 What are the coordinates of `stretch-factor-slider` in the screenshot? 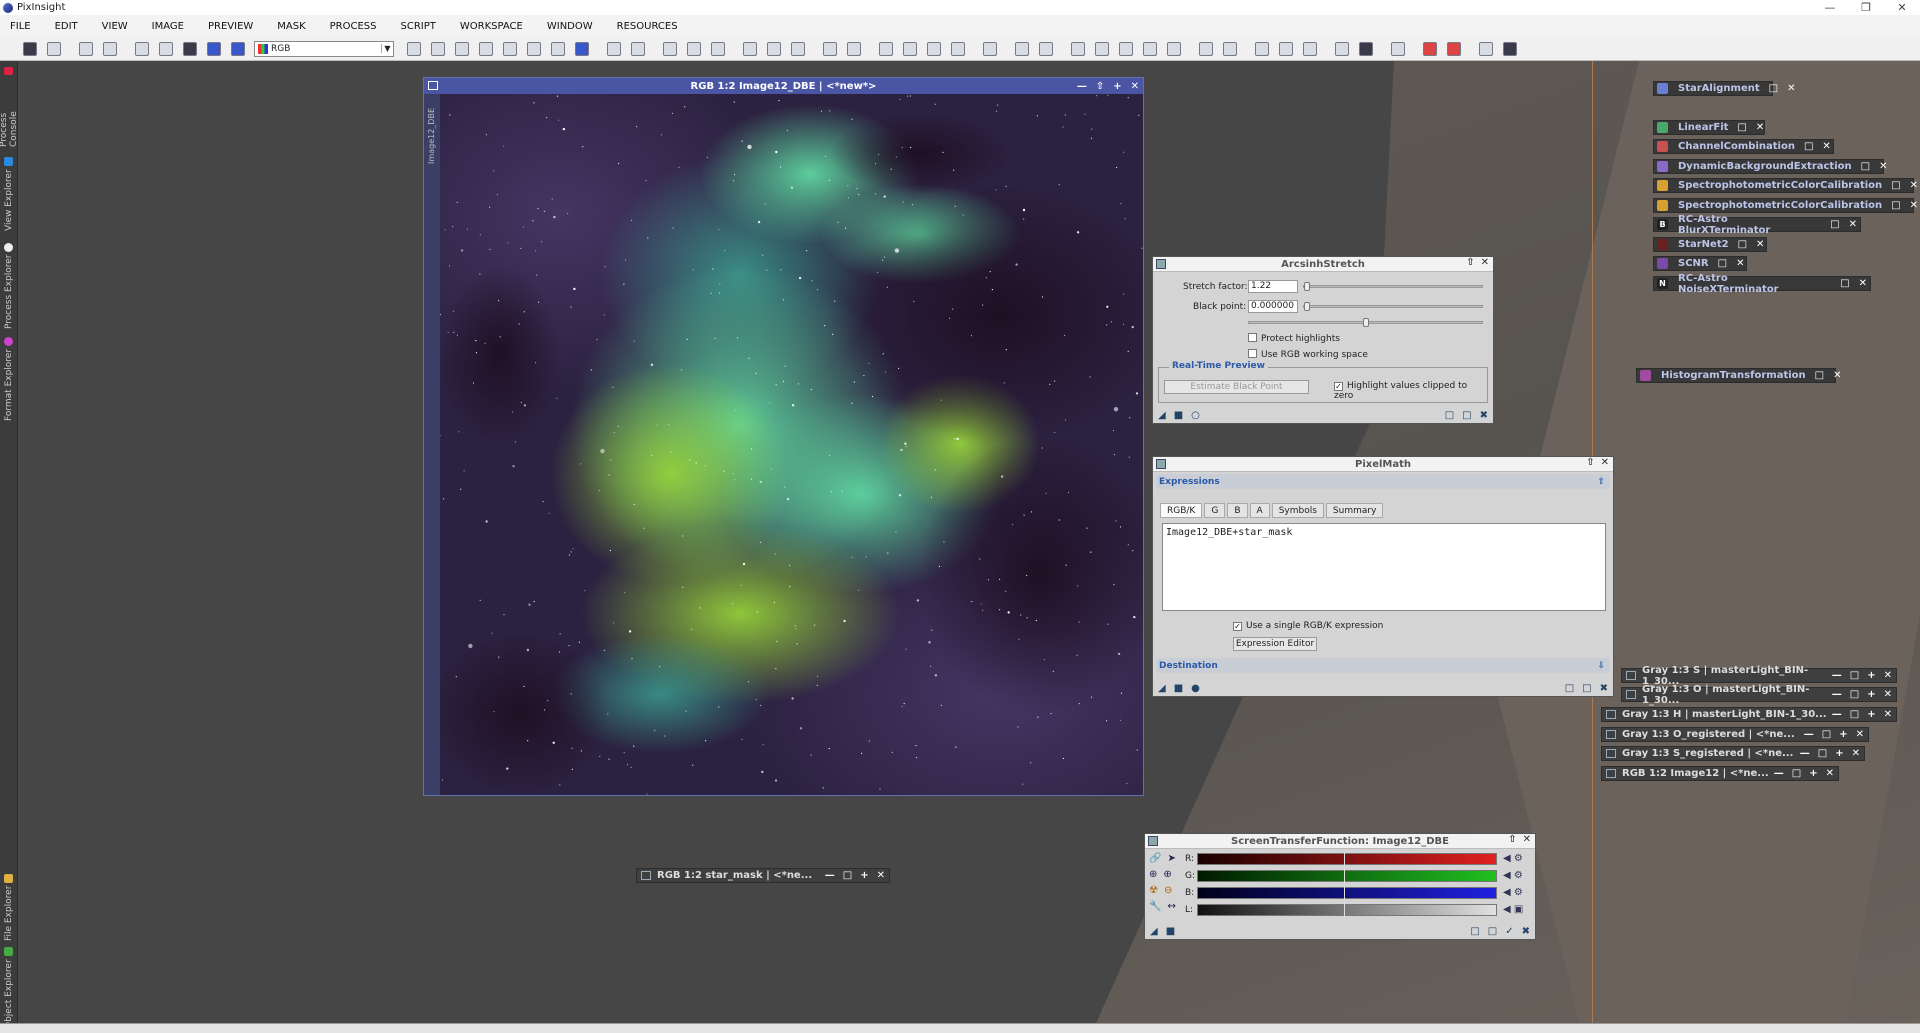 It's located at (1393, 286).